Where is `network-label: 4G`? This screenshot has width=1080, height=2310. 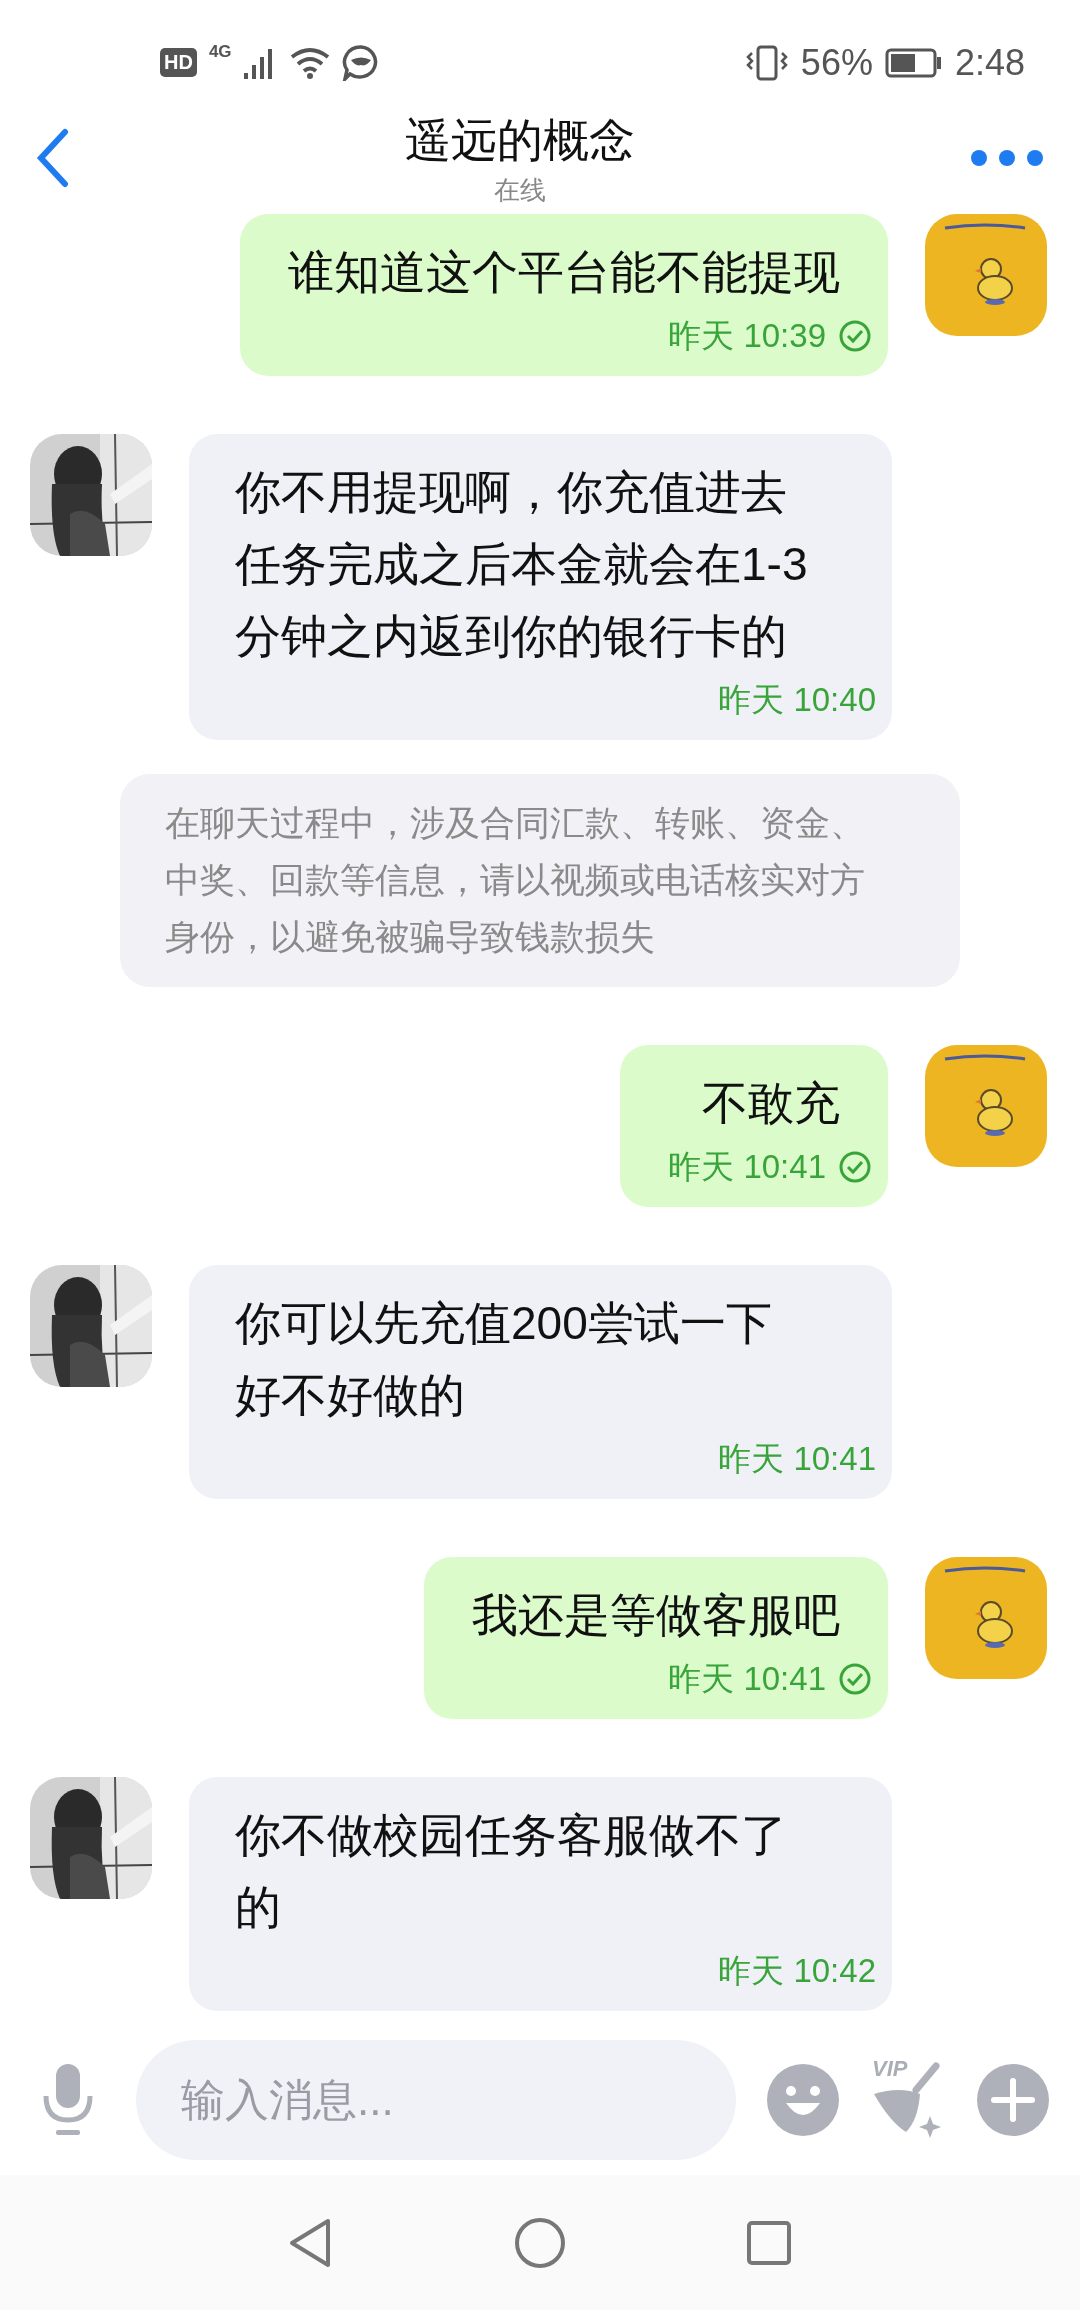 network-label: 4G is located at coordinates (220, 52).